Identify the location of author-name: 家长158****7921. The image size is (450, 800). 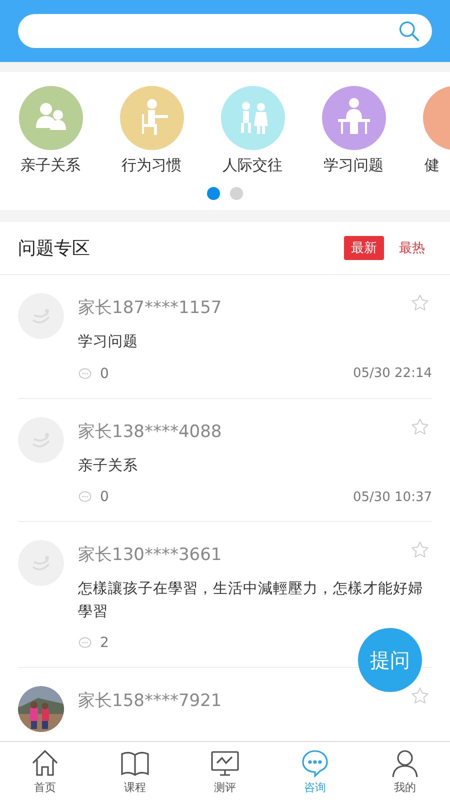
(150, 701).